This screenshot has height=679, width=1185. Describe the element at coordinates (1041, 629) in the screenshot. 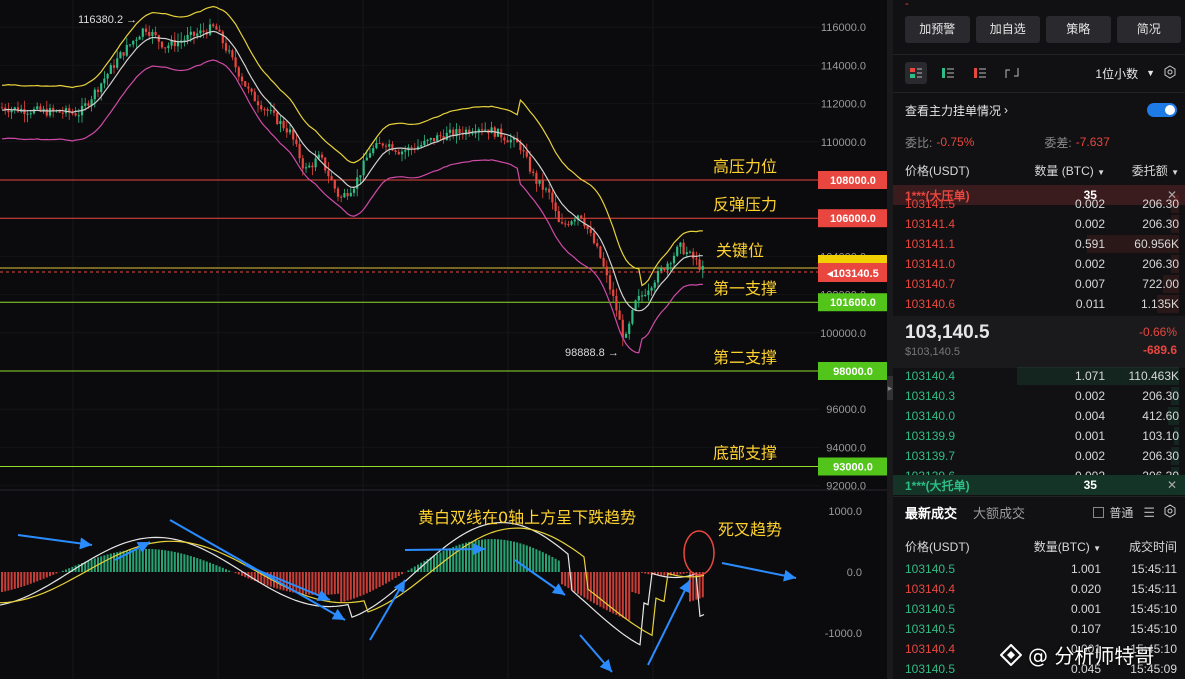

I see `trade-row: 103140.5 0.107 15:45:10` at that location.